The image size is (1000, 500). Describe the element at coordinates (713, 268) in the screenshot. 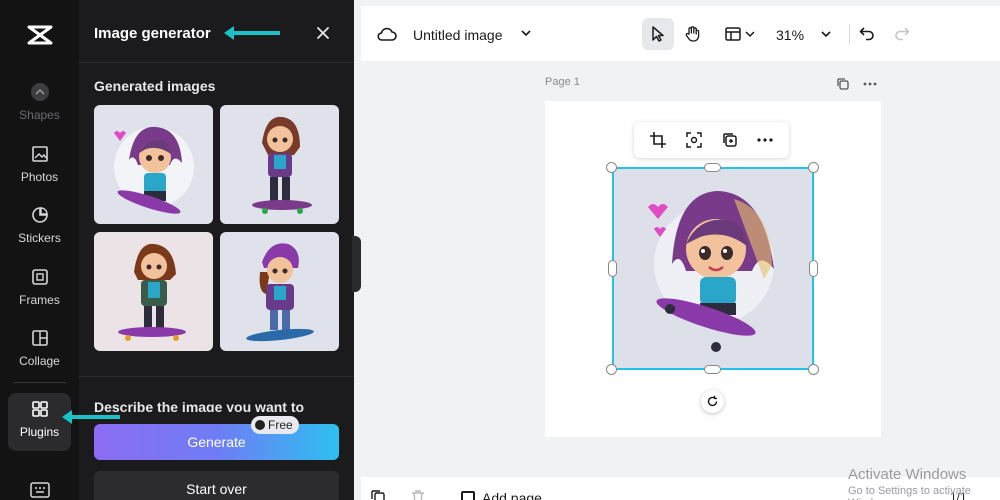

I see `selection-frame` at that location.